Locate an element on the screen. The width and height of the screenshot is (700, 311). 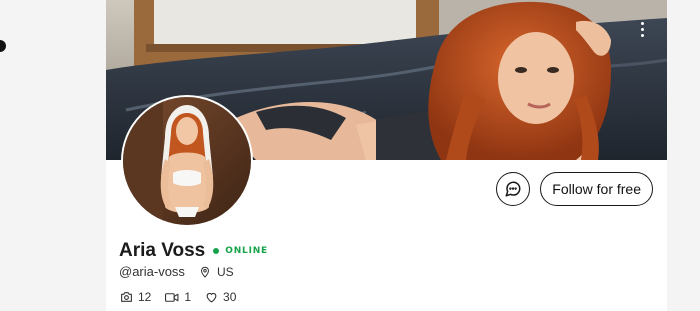
stats-row: 12 1 30 is located at coordinates (185, 297).